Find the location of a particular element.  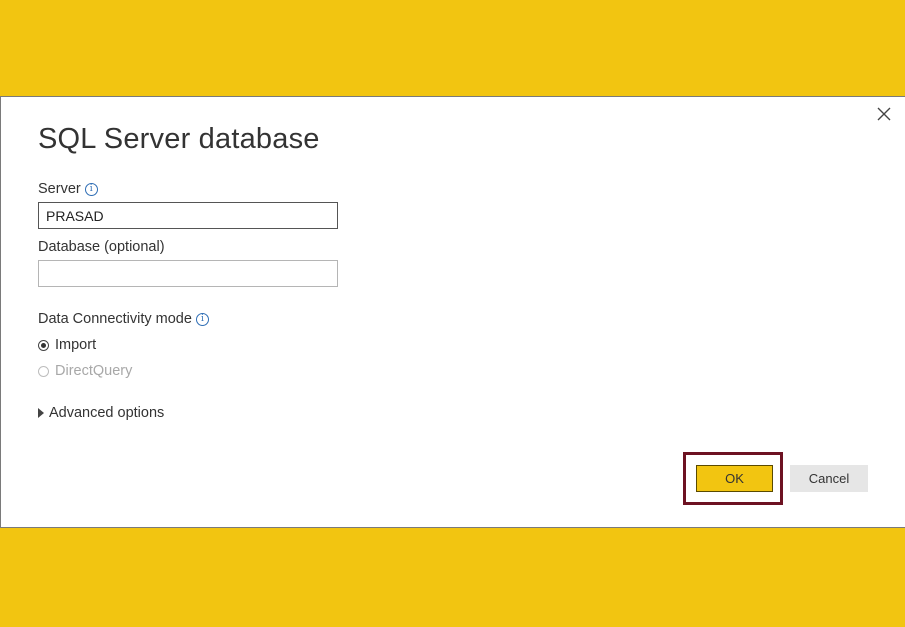

cancel-button: Cancel is located at coordinates (829, 478).